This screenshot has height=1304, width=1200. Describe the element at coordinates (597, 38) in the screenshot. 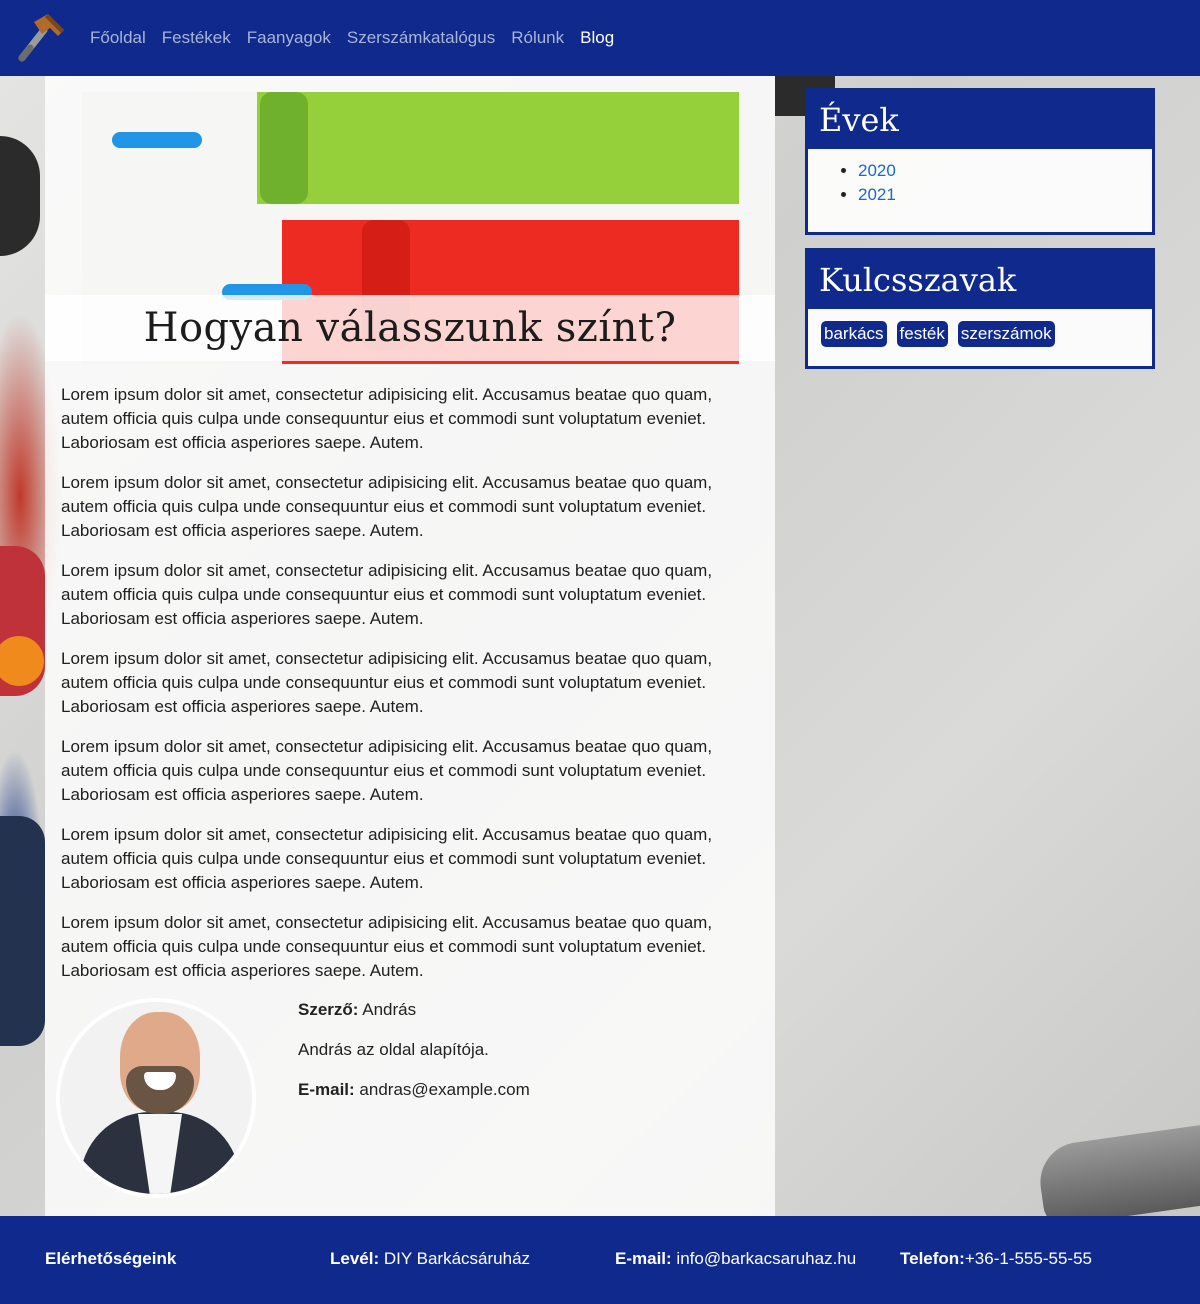

I see `nav-item-blog: Blog` at that location.